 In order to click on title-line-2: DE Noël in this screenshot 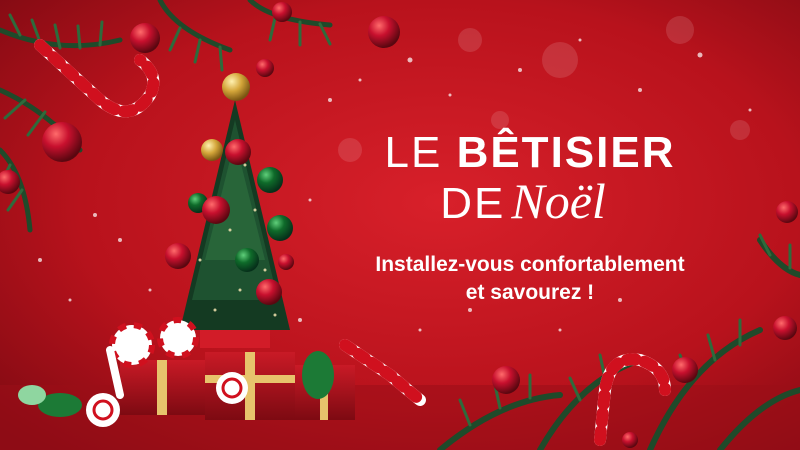, I will do `click(523, 202)`.